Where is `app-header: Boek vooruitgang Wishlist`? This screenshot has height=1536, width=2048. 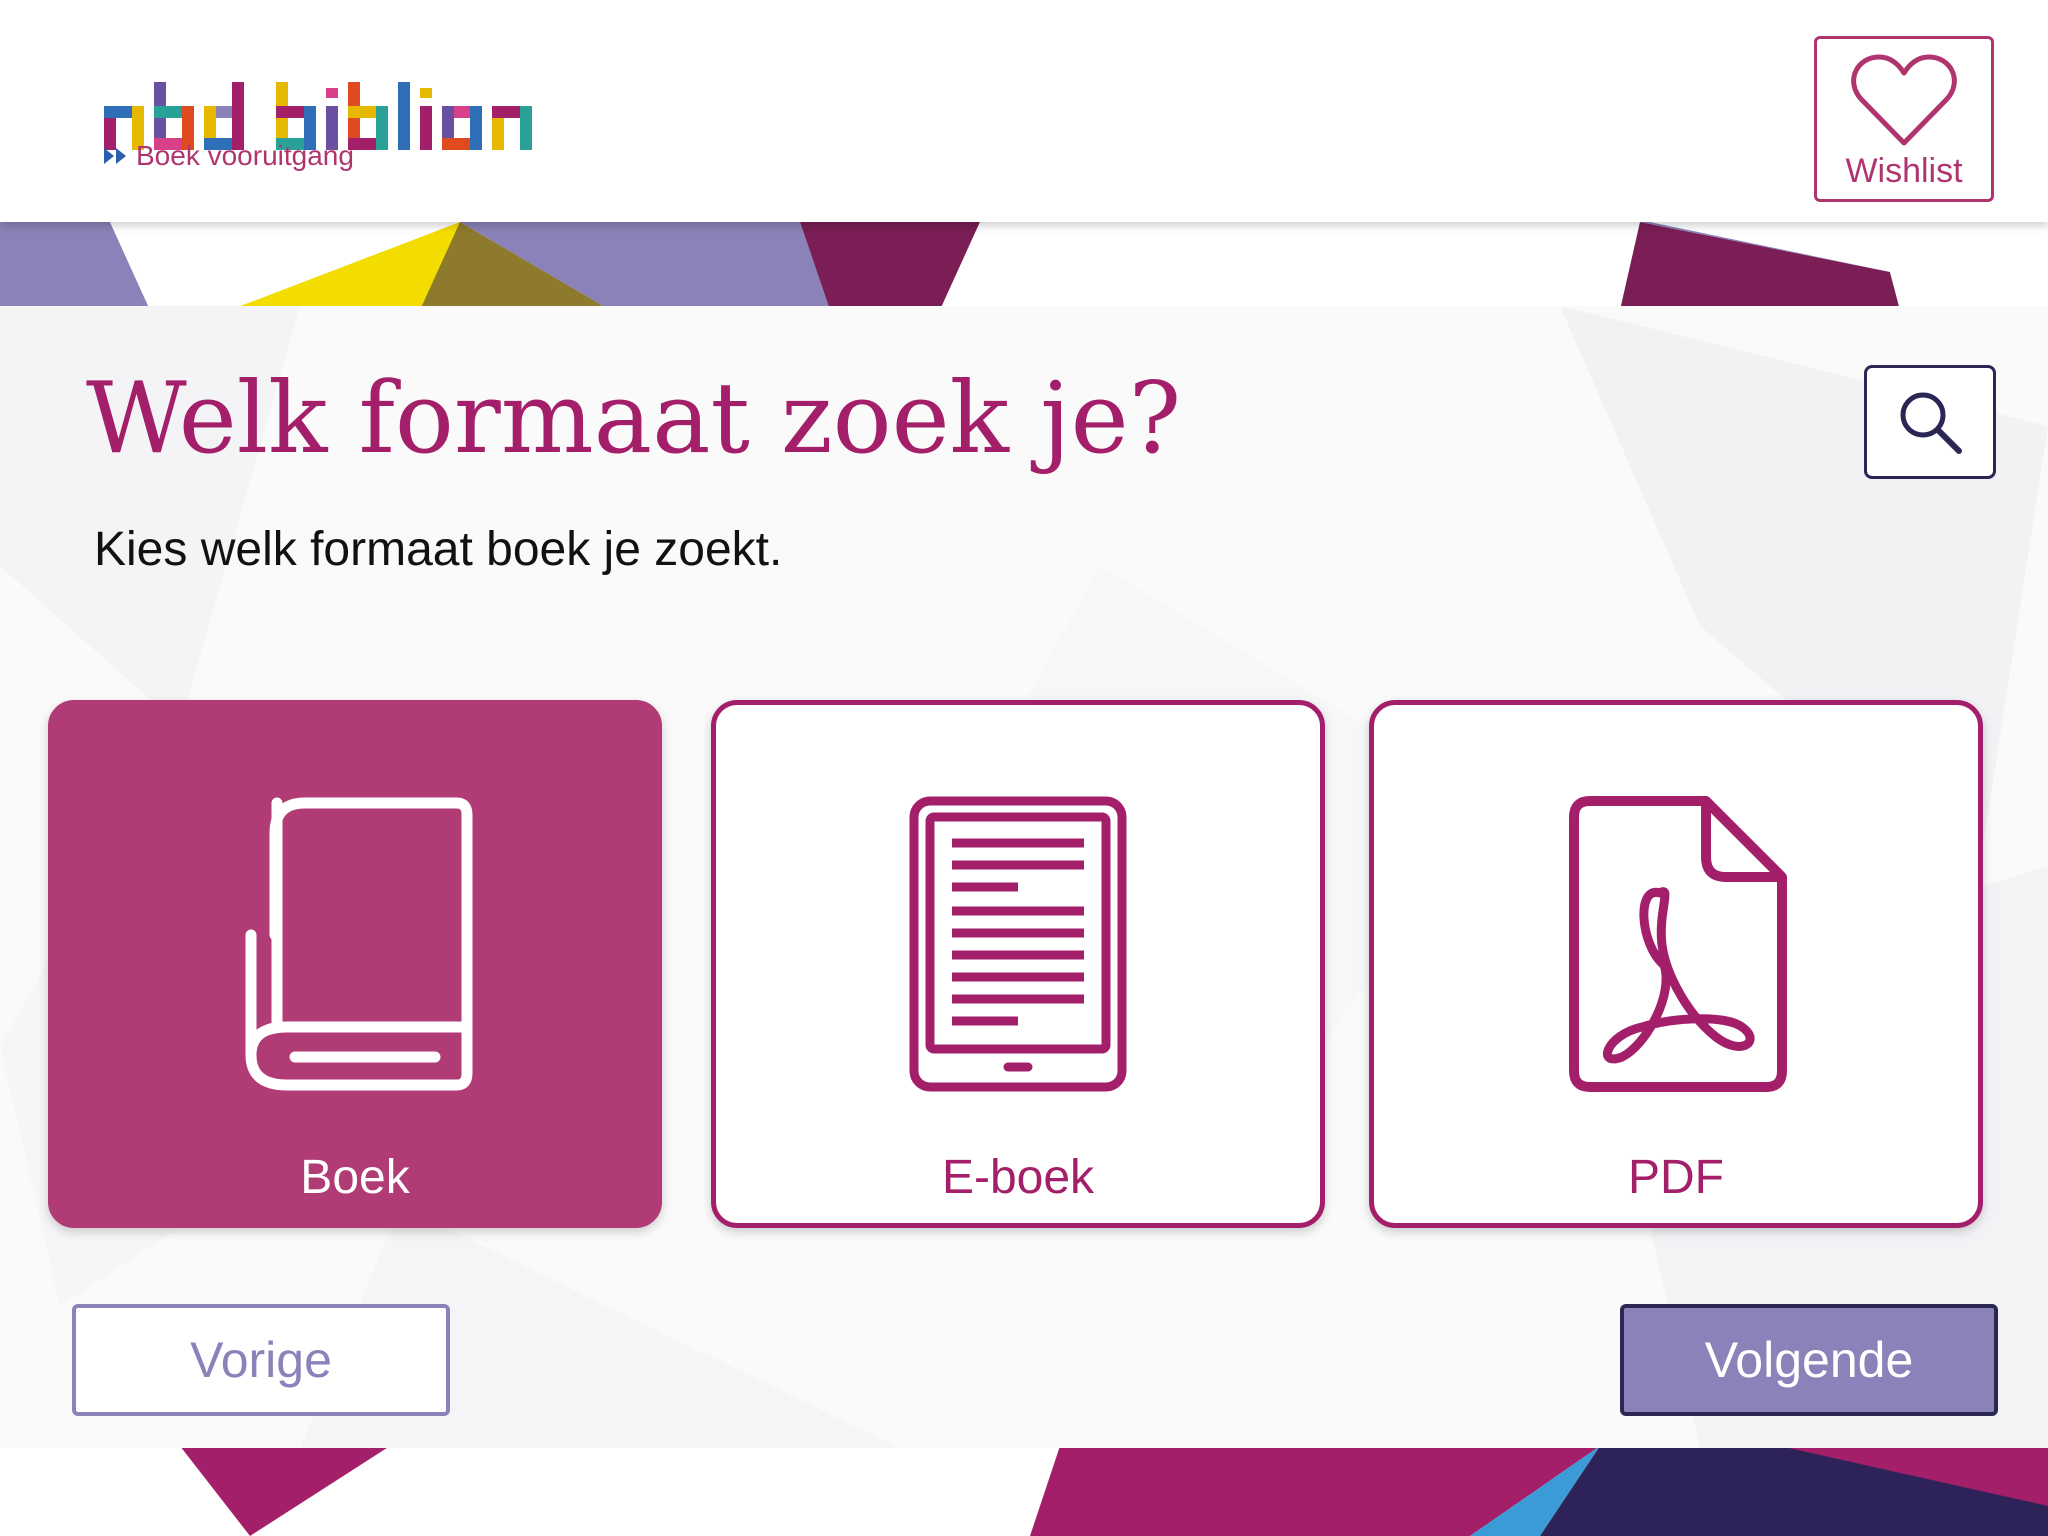
app-header: Boek vooruitgang Wishlist is located at coordinates (1024, 111).